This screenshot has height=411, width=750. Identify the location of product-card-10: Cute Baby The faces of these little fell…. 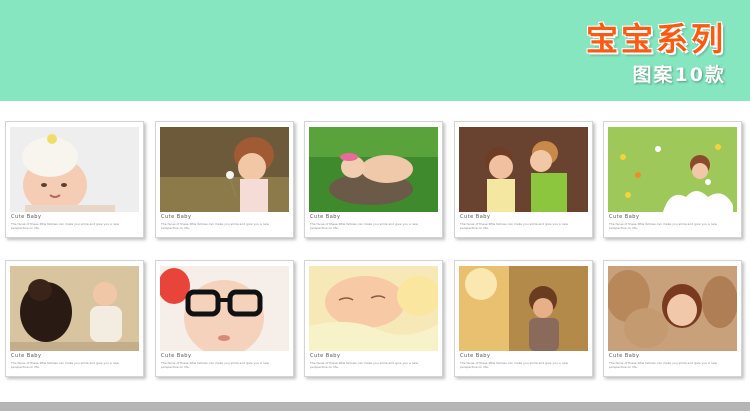
(672, 318).